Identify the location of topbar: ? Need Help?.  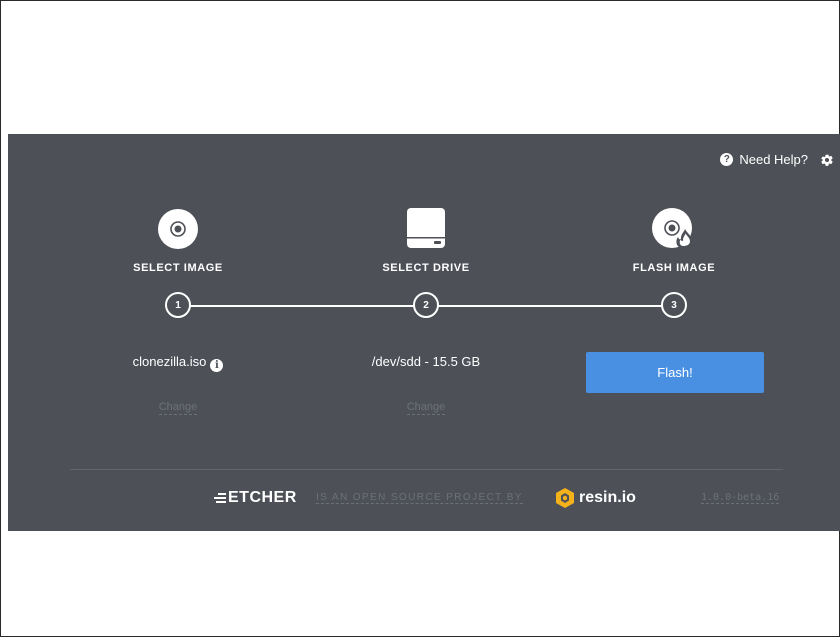
(777, 159).